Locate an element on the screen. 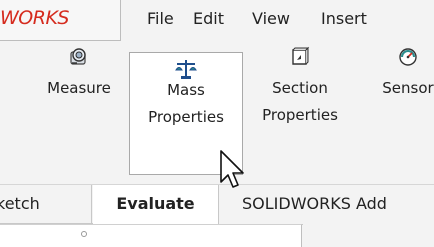  sensor-label: Sensor is located at coordinates (408, 88).